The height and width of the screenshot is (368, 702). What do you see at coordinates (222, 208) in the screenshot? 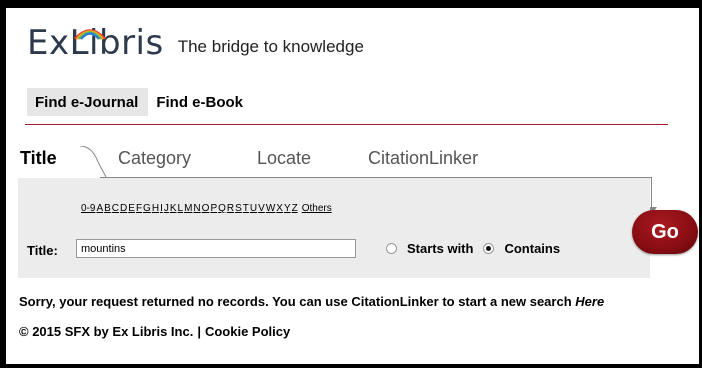
I see `alpha-link-q: Q` at bounding box center [222, 208].